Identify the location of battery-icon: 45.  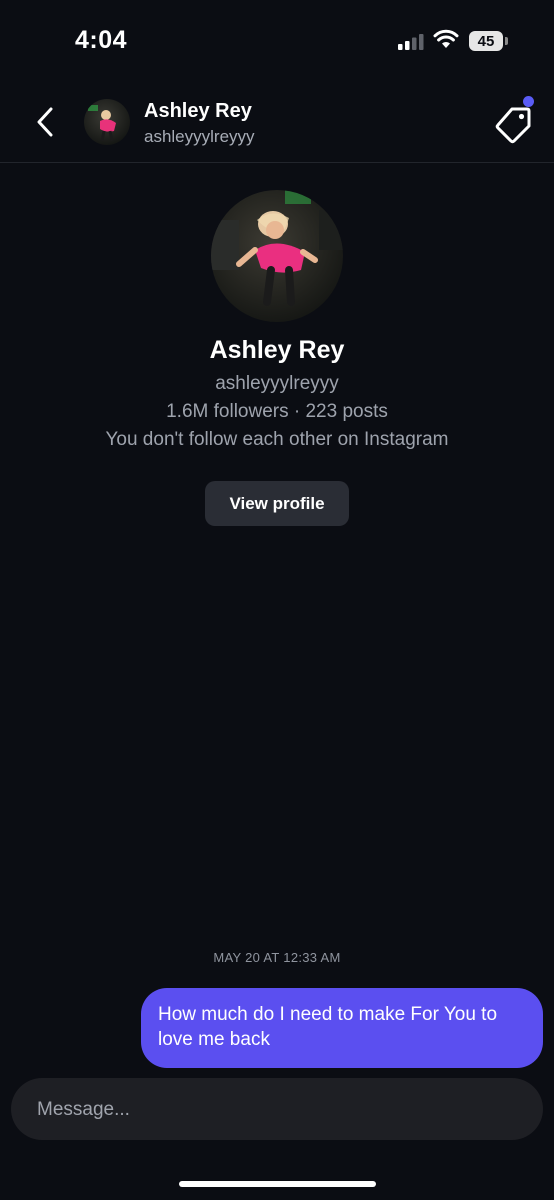
(486, 41).